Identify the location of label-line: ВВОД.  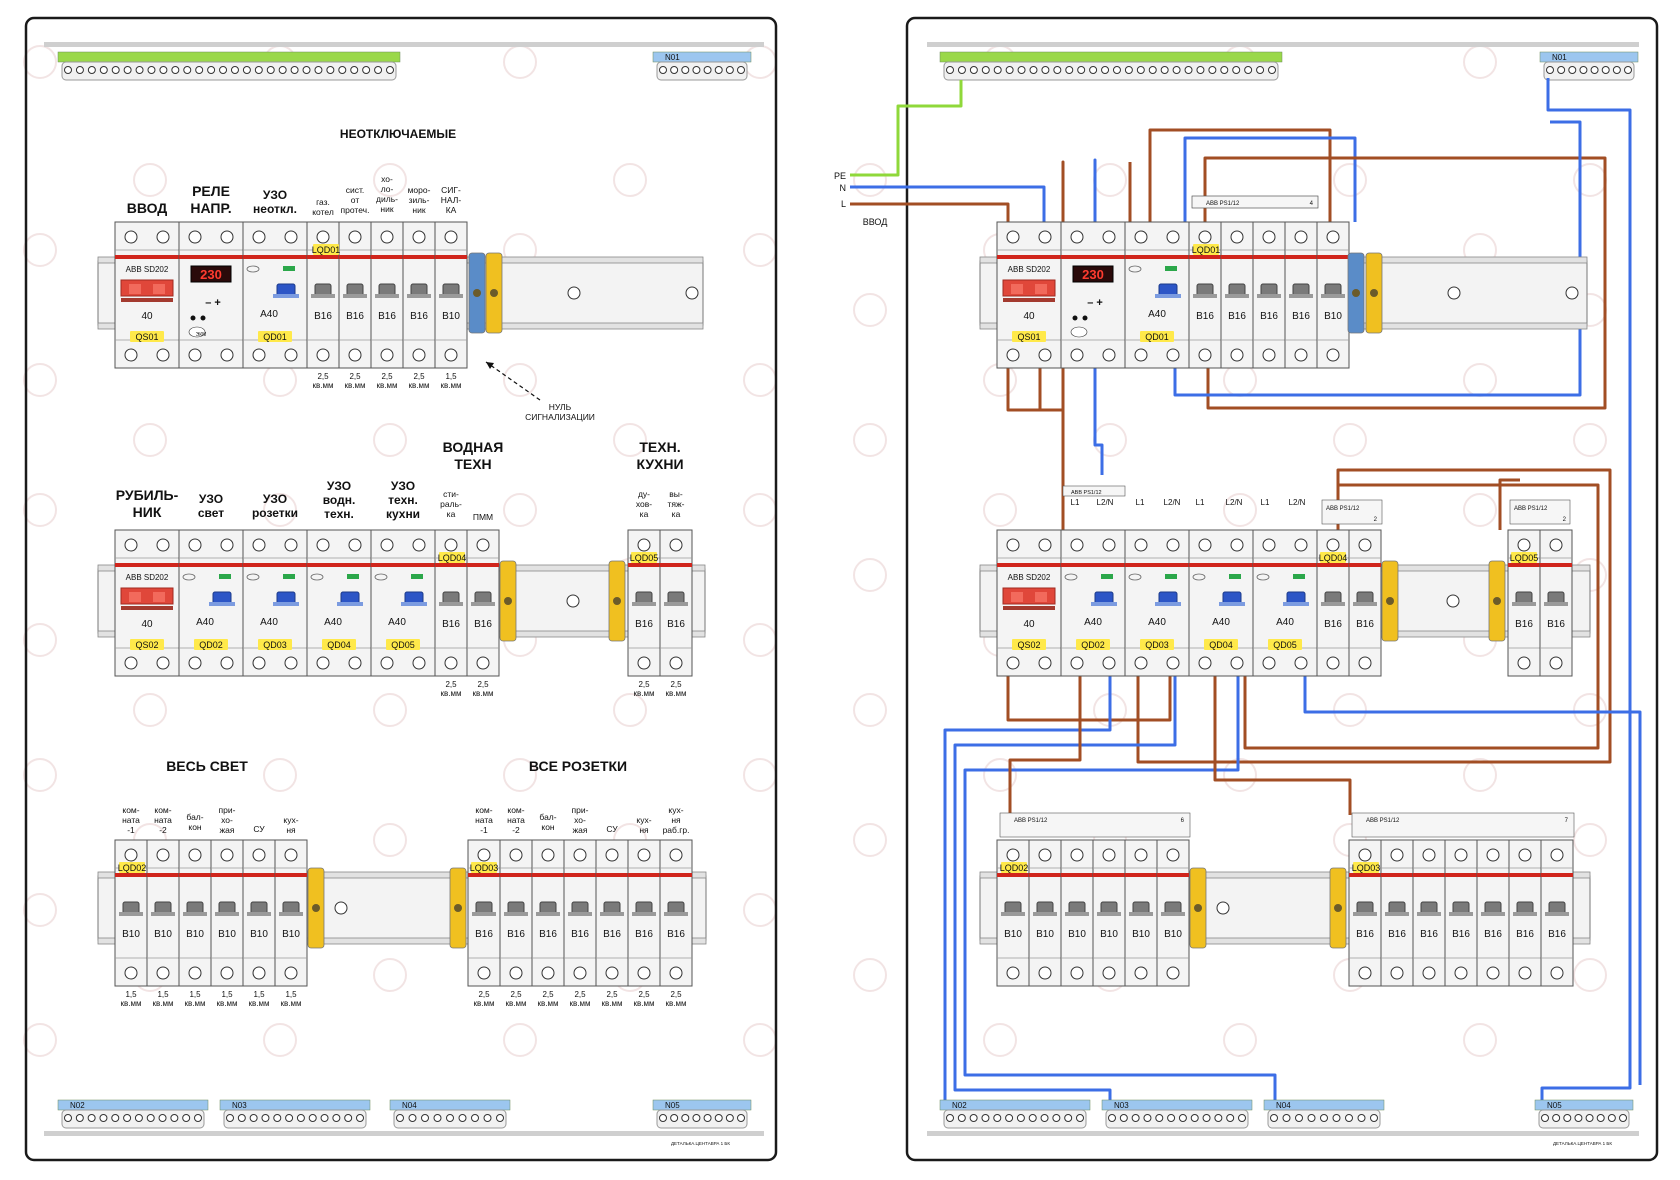
(147, 208).